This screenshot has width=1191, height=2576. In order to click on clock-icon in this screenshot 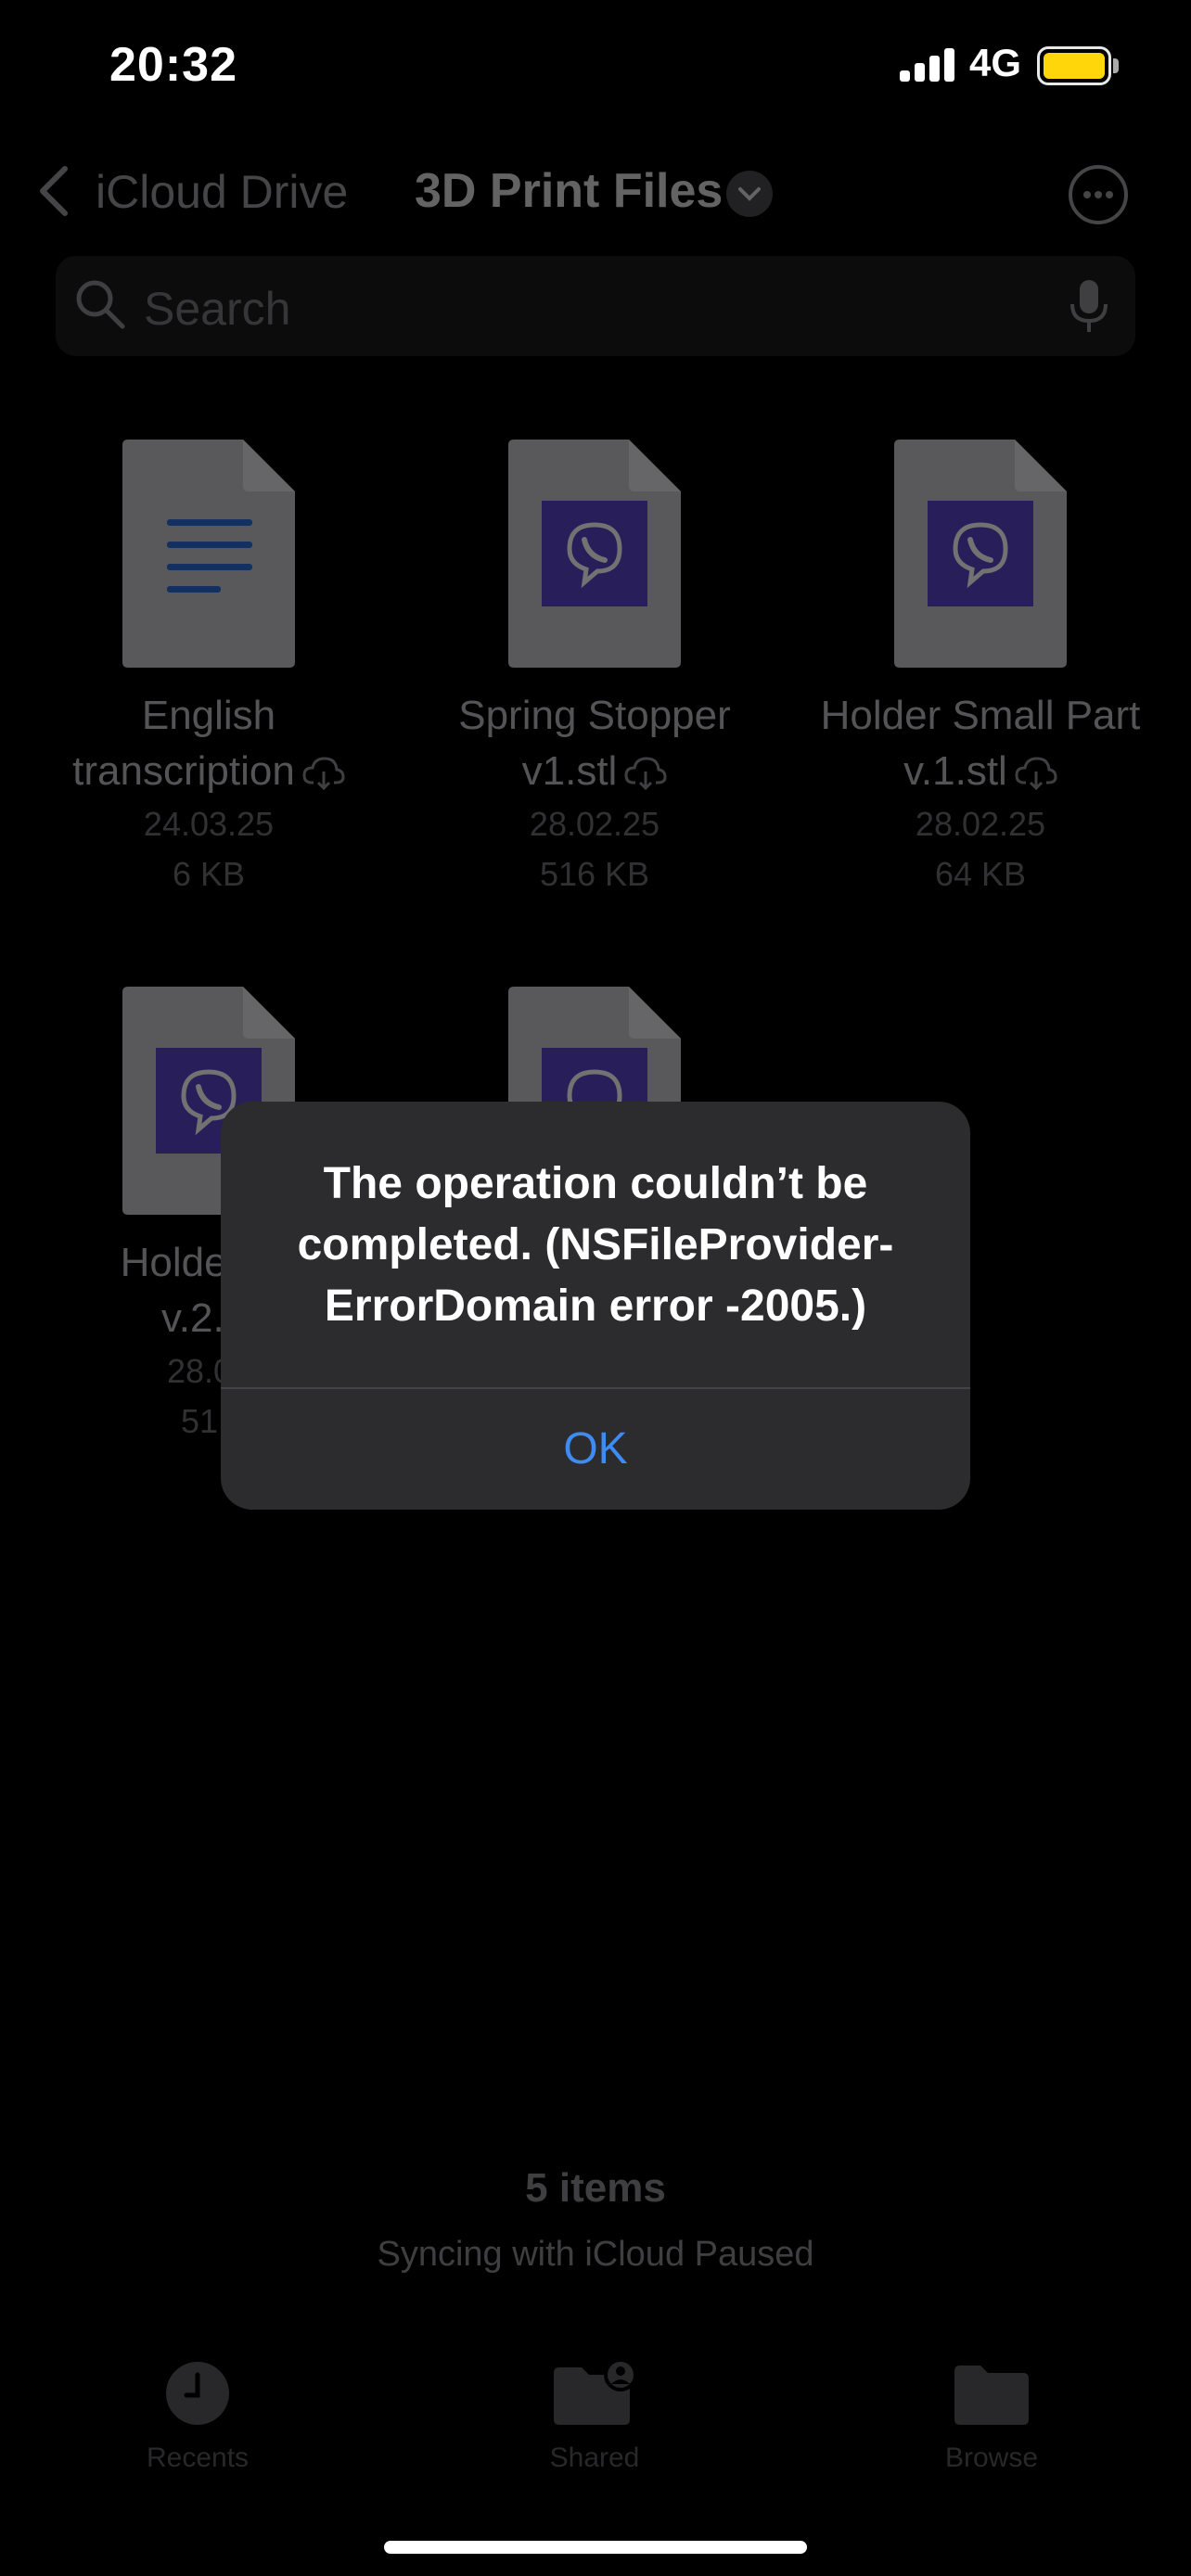, I will do `click(197, 2393)`.